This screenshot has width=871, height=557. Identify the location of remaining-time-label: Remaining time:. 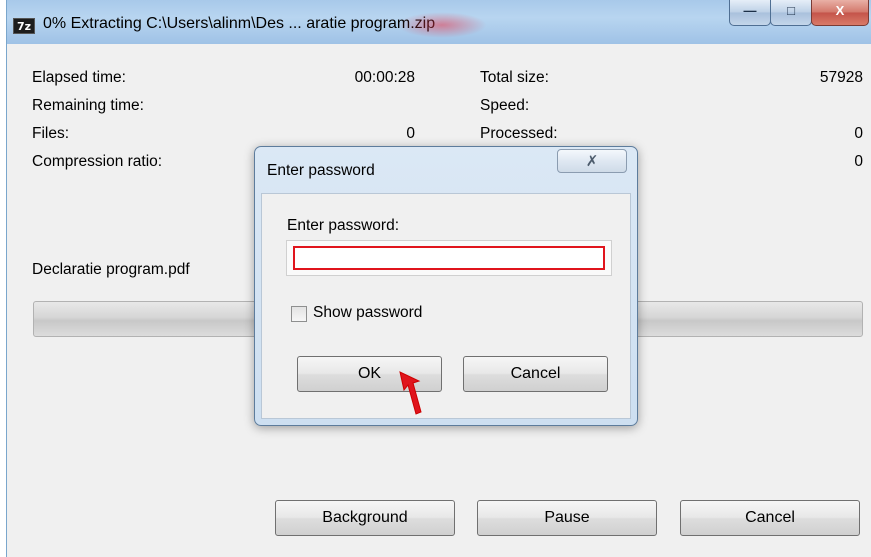
(88, 105).